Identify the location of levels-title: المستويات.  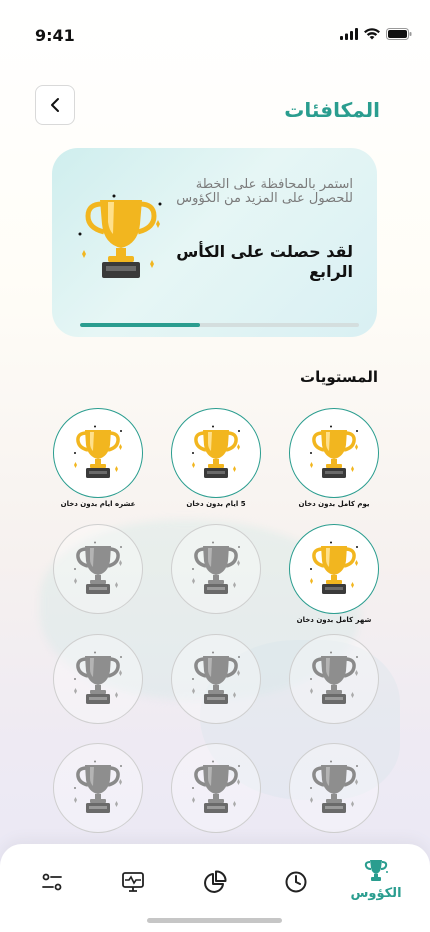
(339, 377).